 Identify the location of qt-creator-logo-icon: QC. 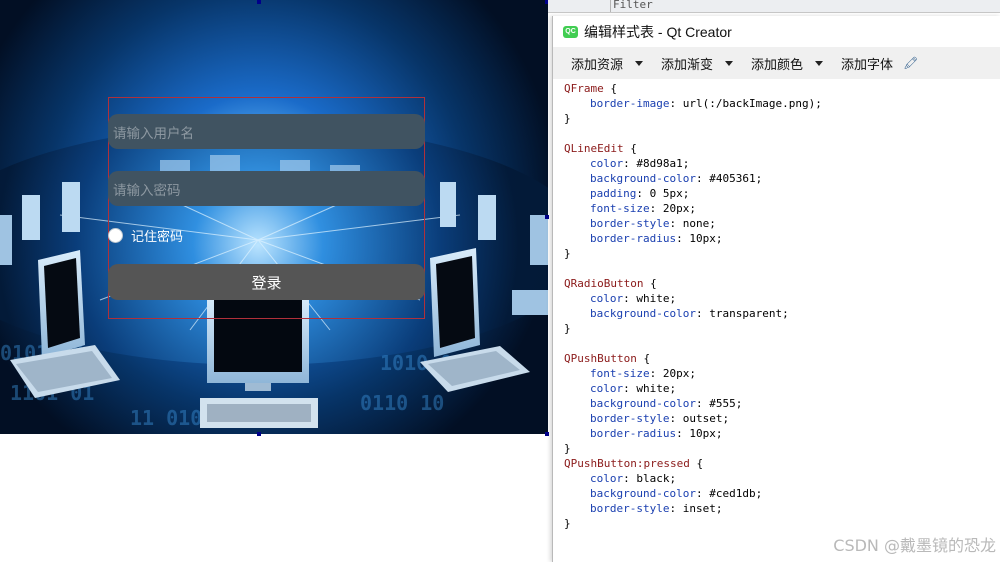
(570, 31).